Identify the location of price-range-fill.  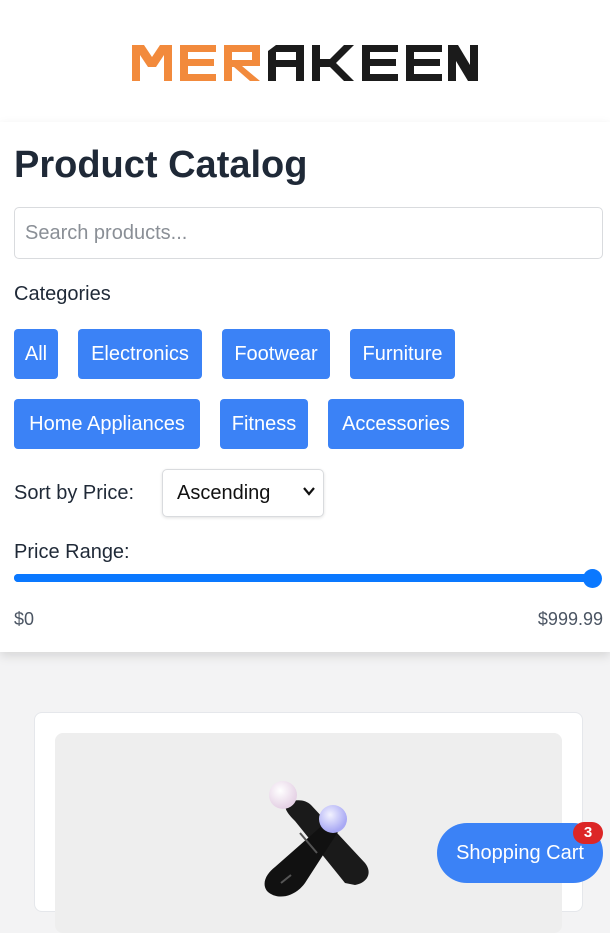
(303, 578).